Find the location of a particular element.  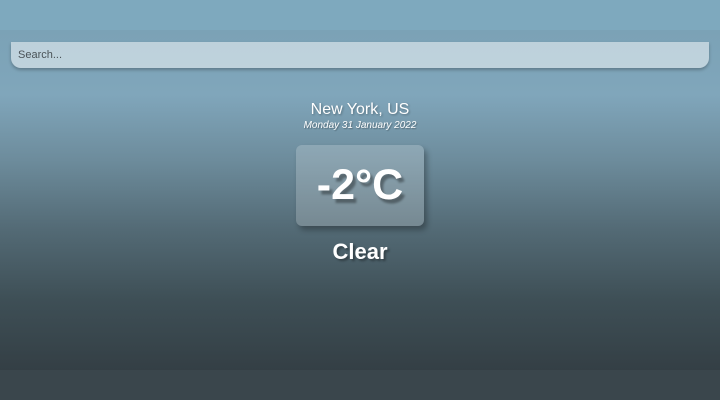

temperature-value: -2°C is located at coordinates (360, 185).